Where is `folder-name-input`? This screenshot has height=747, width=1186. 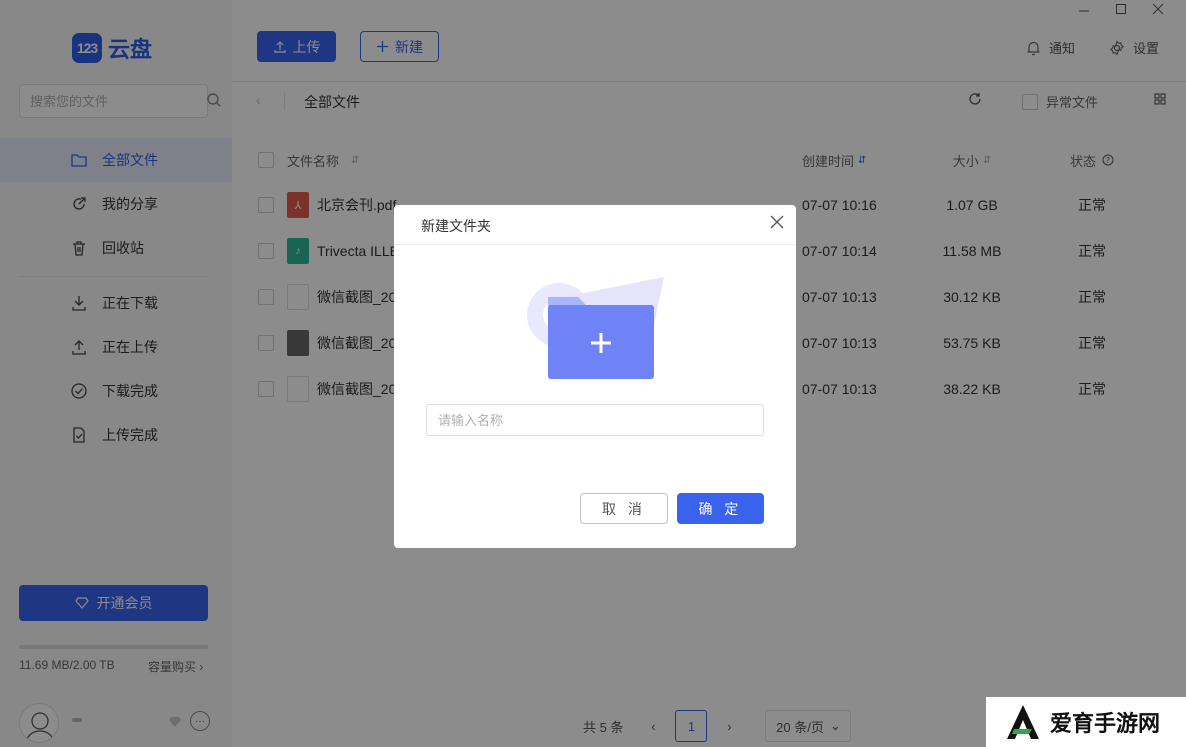 folder-name-input is located at coordinates (595, 420).